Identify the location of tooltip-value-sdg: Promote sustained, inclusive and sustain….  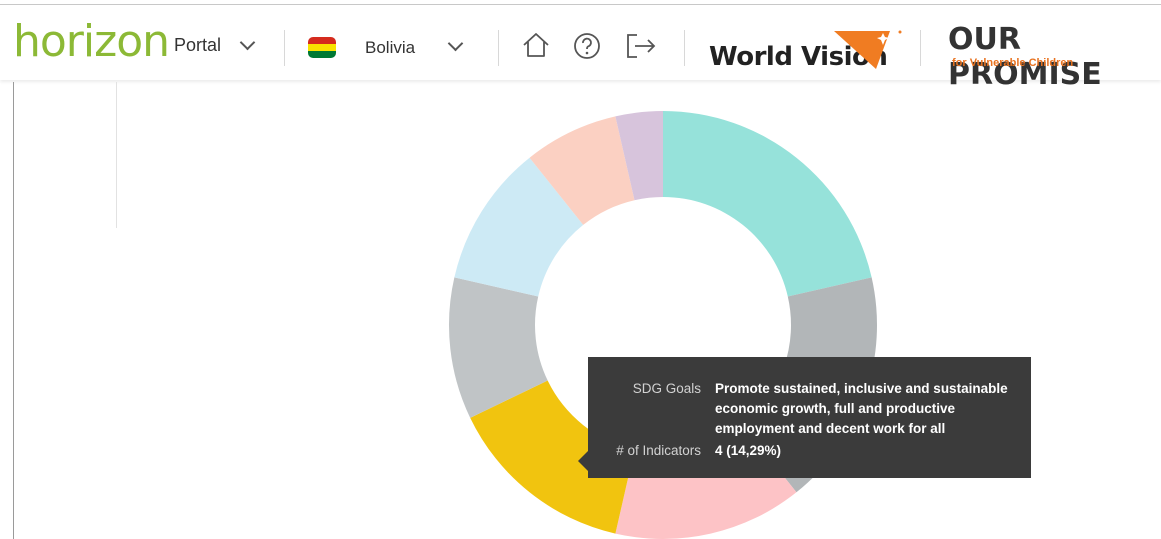
(861, 408).